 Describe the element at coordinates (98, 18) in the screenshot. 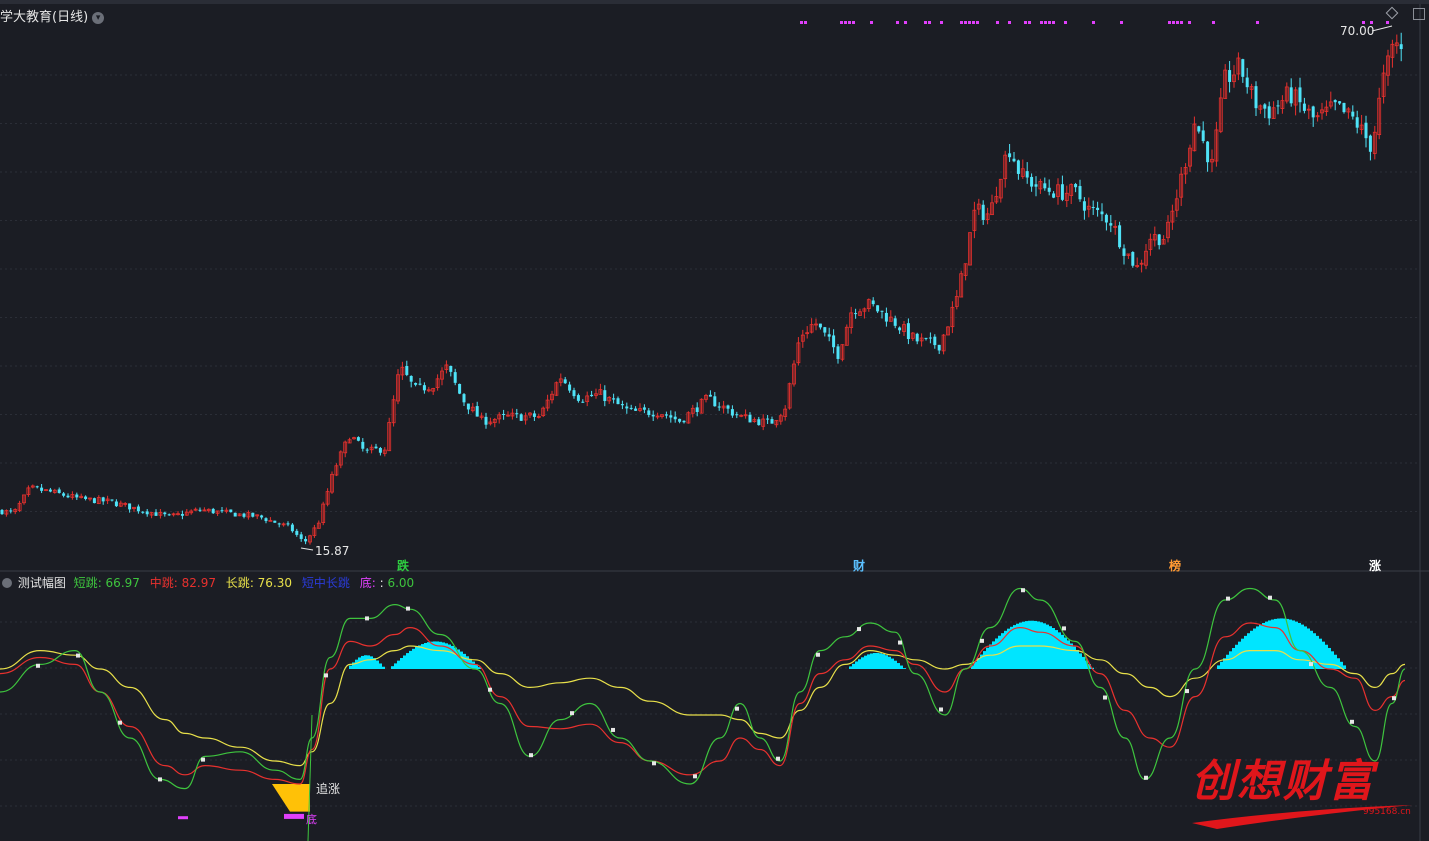

I see `chevron-down-icon: ▾` at that location.